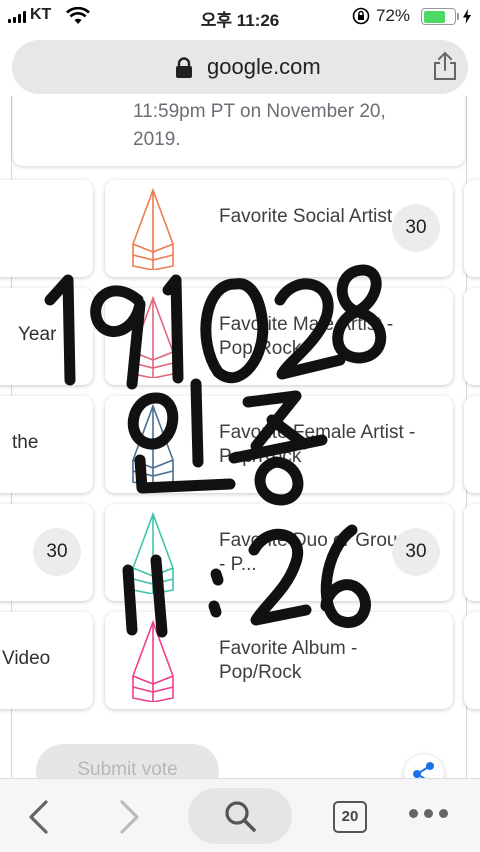 The width and height of the screenshot is (480, 852). Describe the element at coordinates (438, 16) in the screenshot. I see `battery-icon` at that location.